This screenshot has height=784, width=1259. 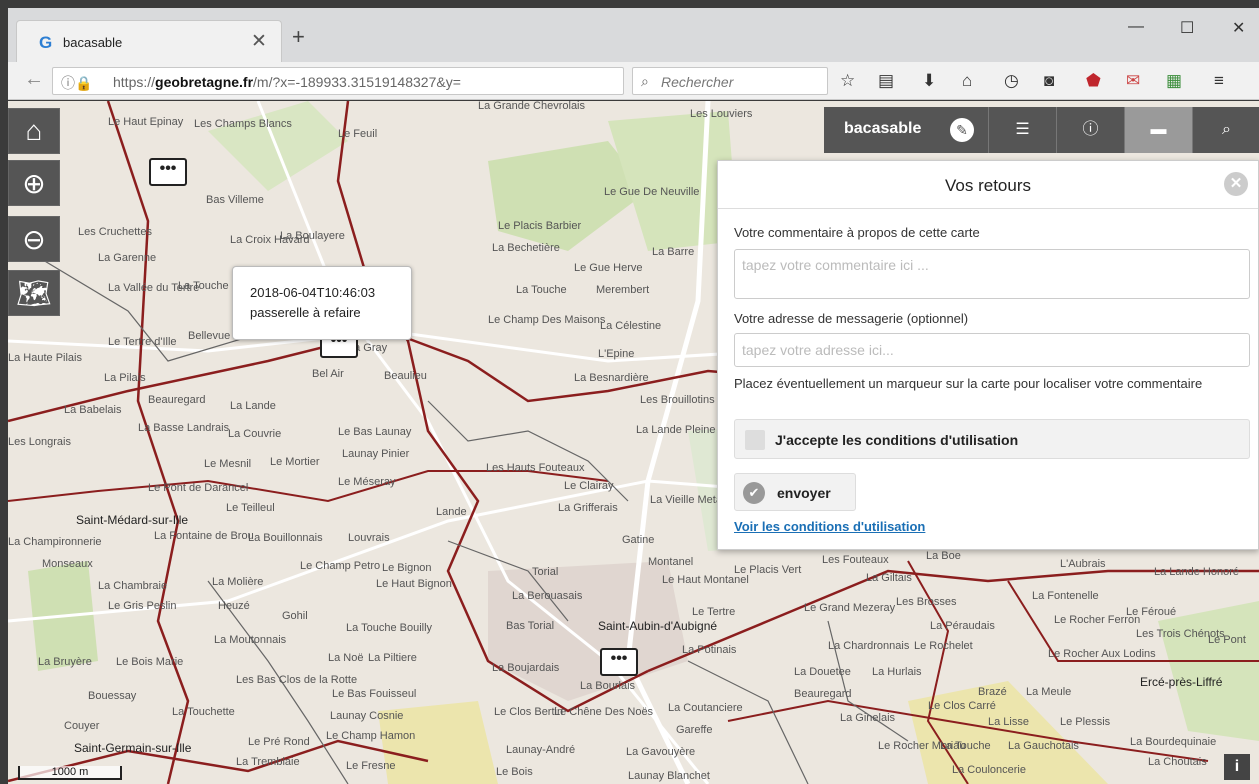 I want to click on place-label: Bel Air, so click(x=328, y=374).